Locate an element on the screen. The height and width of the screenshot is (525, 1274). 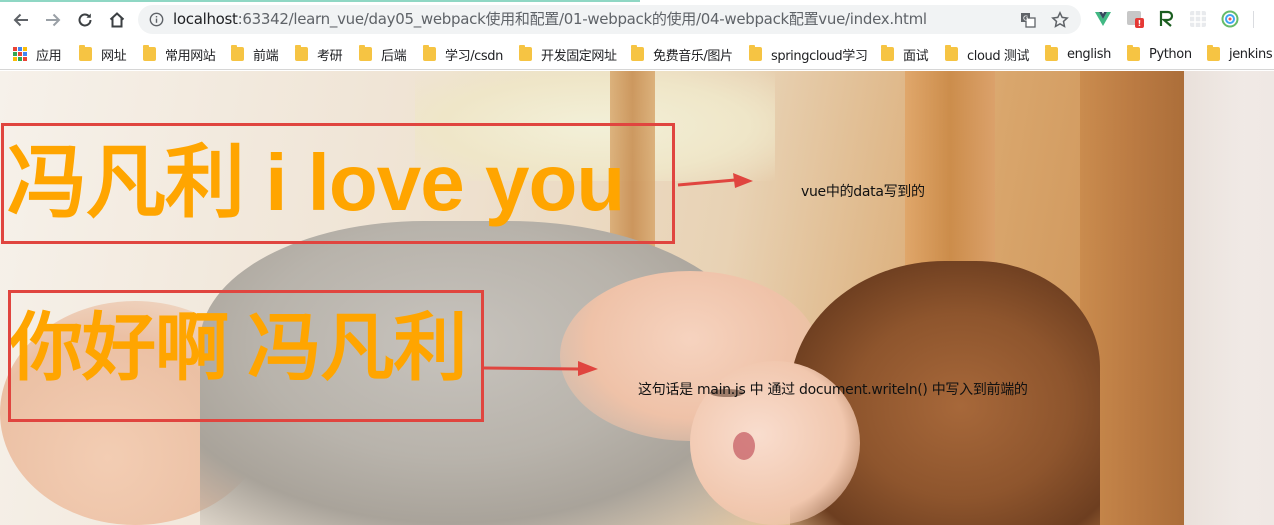
ext-circle-icon is located at coordinates (1230, 19).